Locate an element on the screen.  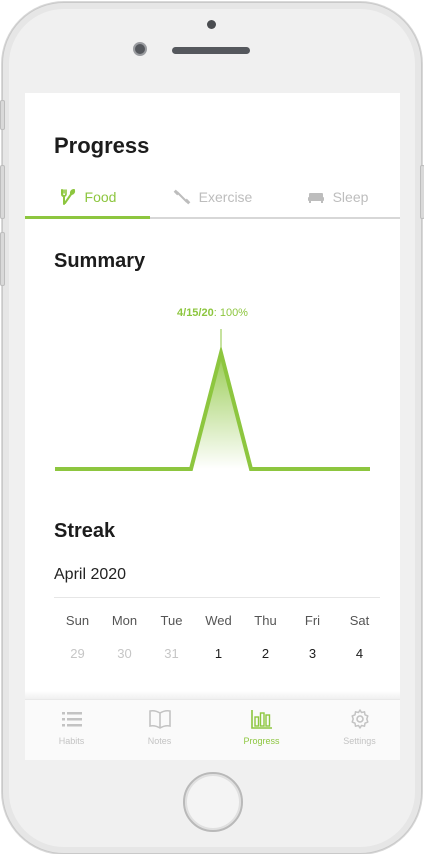
tab-sleep: Sleep is located at coordinates (337, 197).